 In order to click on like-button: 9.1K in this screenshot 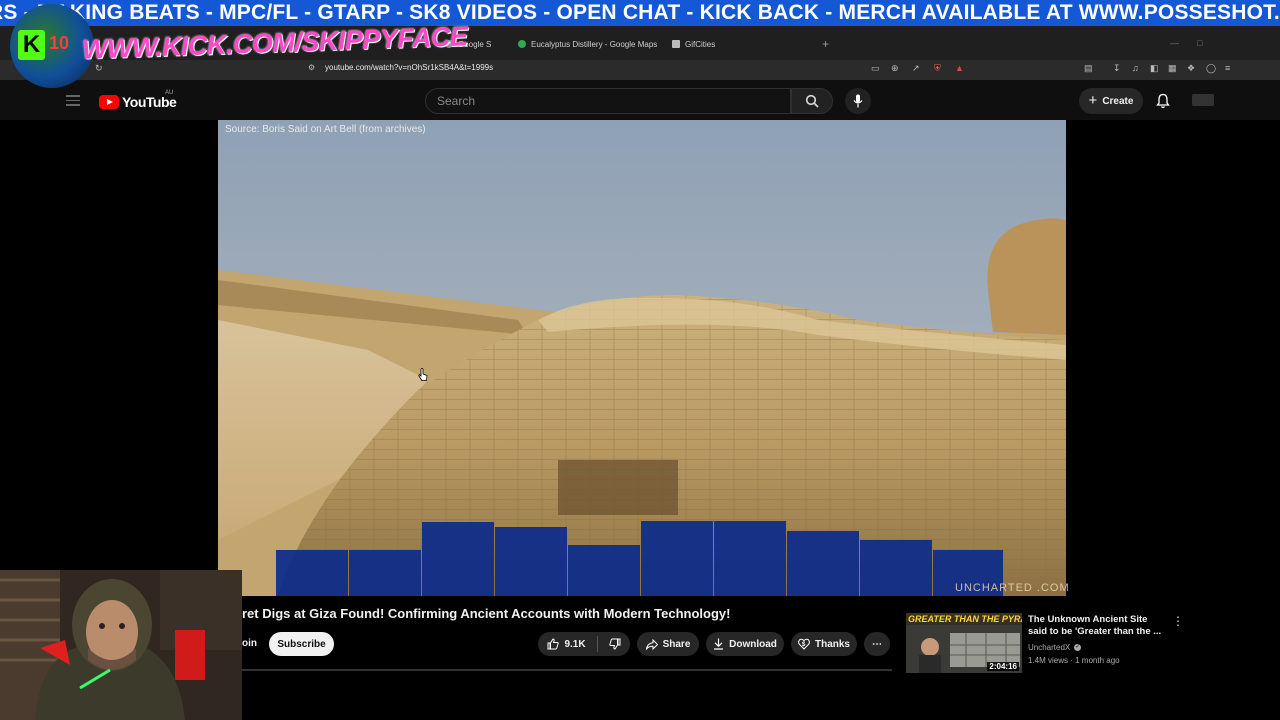, I will do `click(566, 644)`.